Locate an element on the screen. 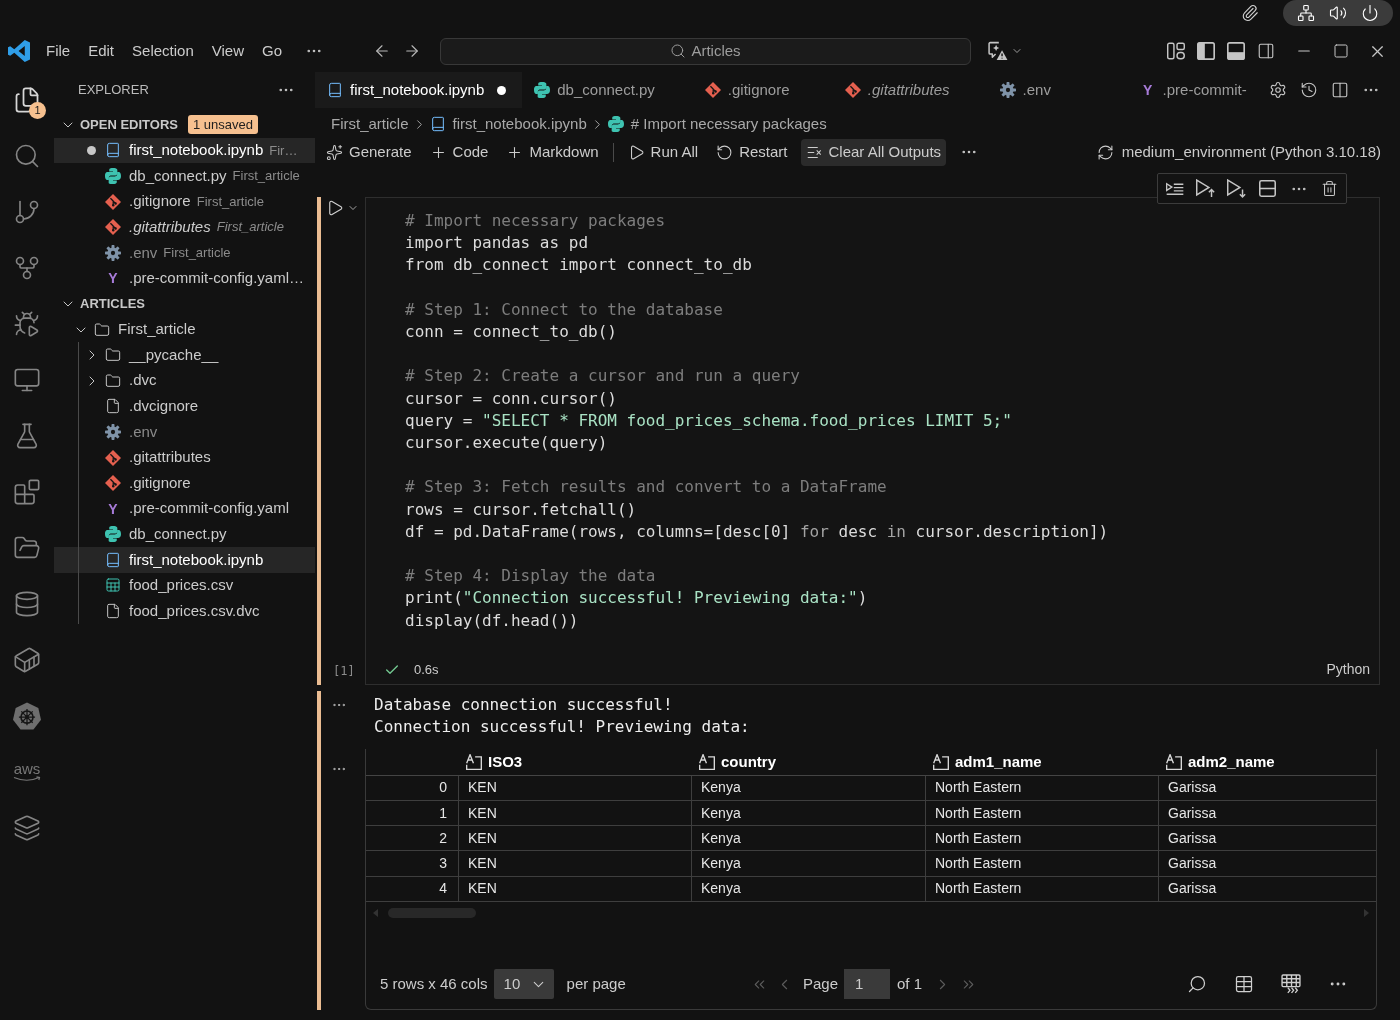 Image resolution: width=1400 pixels, height=1020 pixels. tree-item: .env is located at coordinates (184, 432).